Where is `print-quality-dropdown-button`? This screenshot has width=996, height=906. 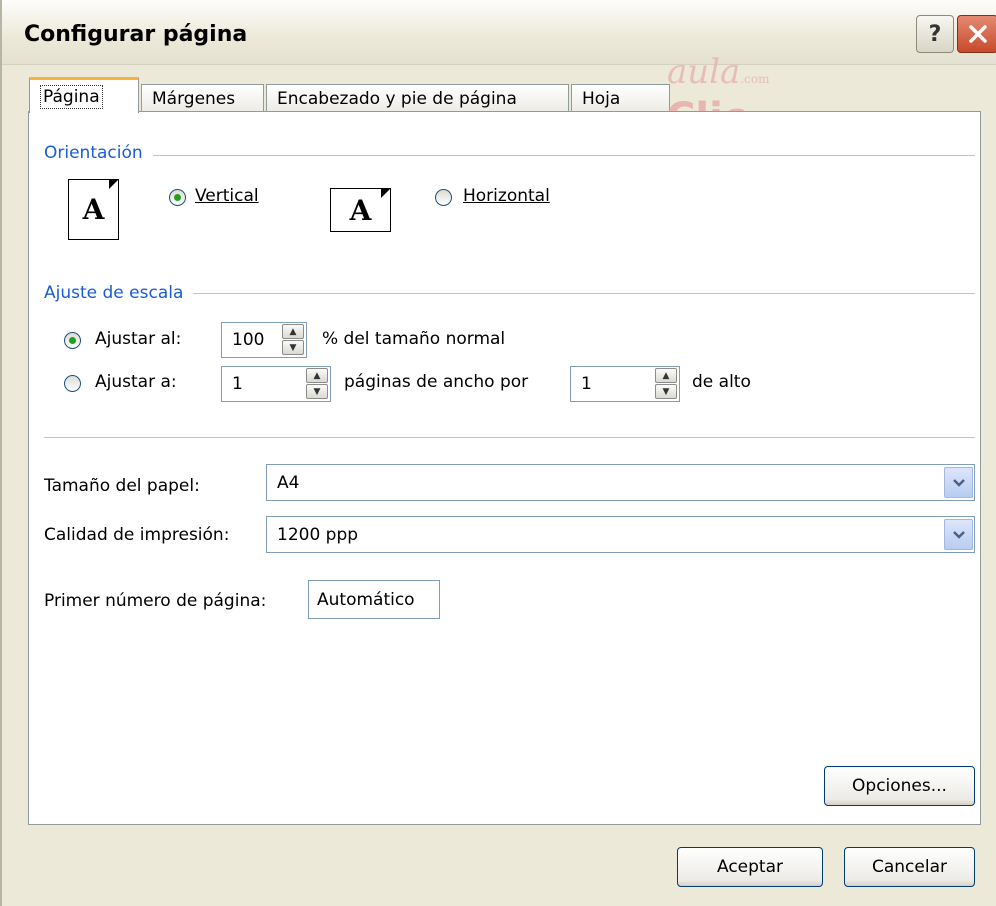 print-quality-dropdown-button is located at coordinates (958, 534).